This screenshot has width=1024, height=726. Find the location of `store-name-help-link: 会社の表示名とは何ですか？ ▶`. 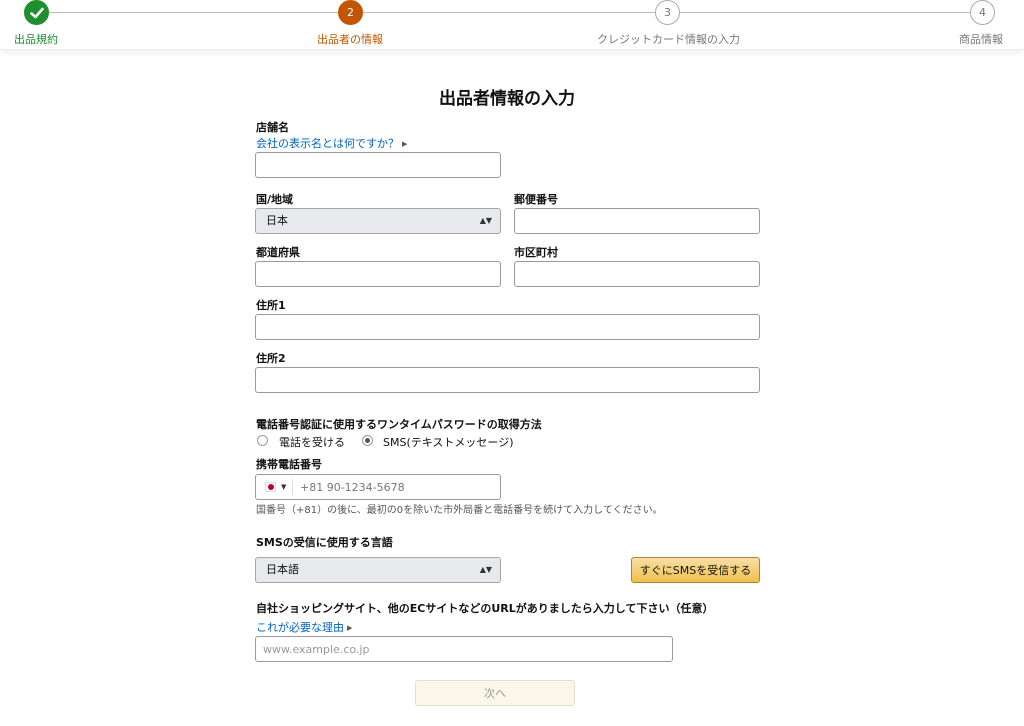

store-name-help-link: 会社の表示名とは何ですか？ ▶ is located at coordinates (331, 143).